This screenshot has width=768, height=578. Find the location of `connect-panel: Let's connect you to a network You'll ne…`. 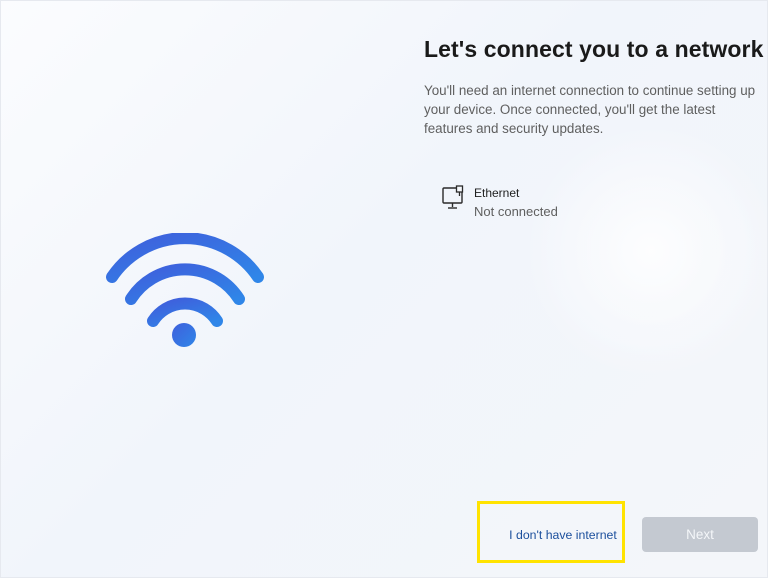

connect-panel: Let's connect you to a network You'll ne… is located at coordinates (594, 127).